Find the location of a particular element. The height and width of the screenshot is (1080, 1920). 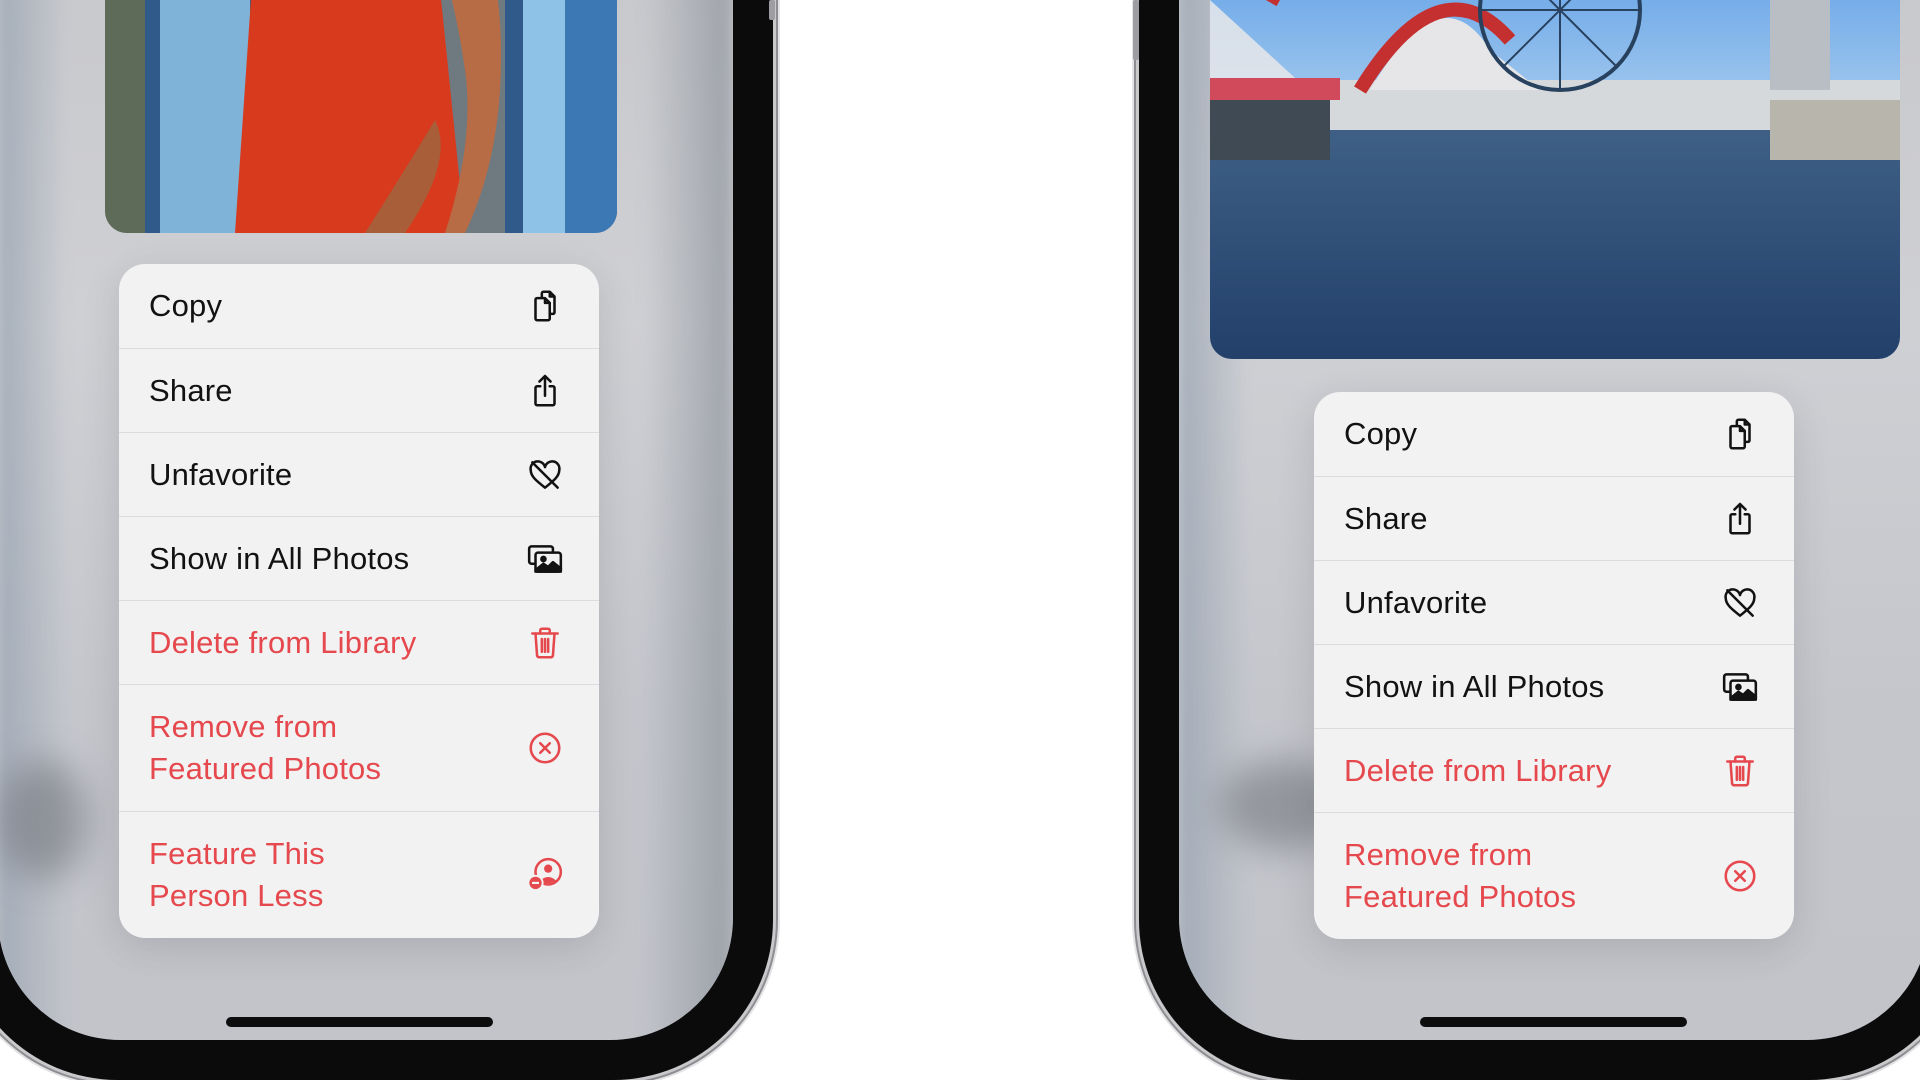

photo-preview-person is located at coordinates (361, 116).